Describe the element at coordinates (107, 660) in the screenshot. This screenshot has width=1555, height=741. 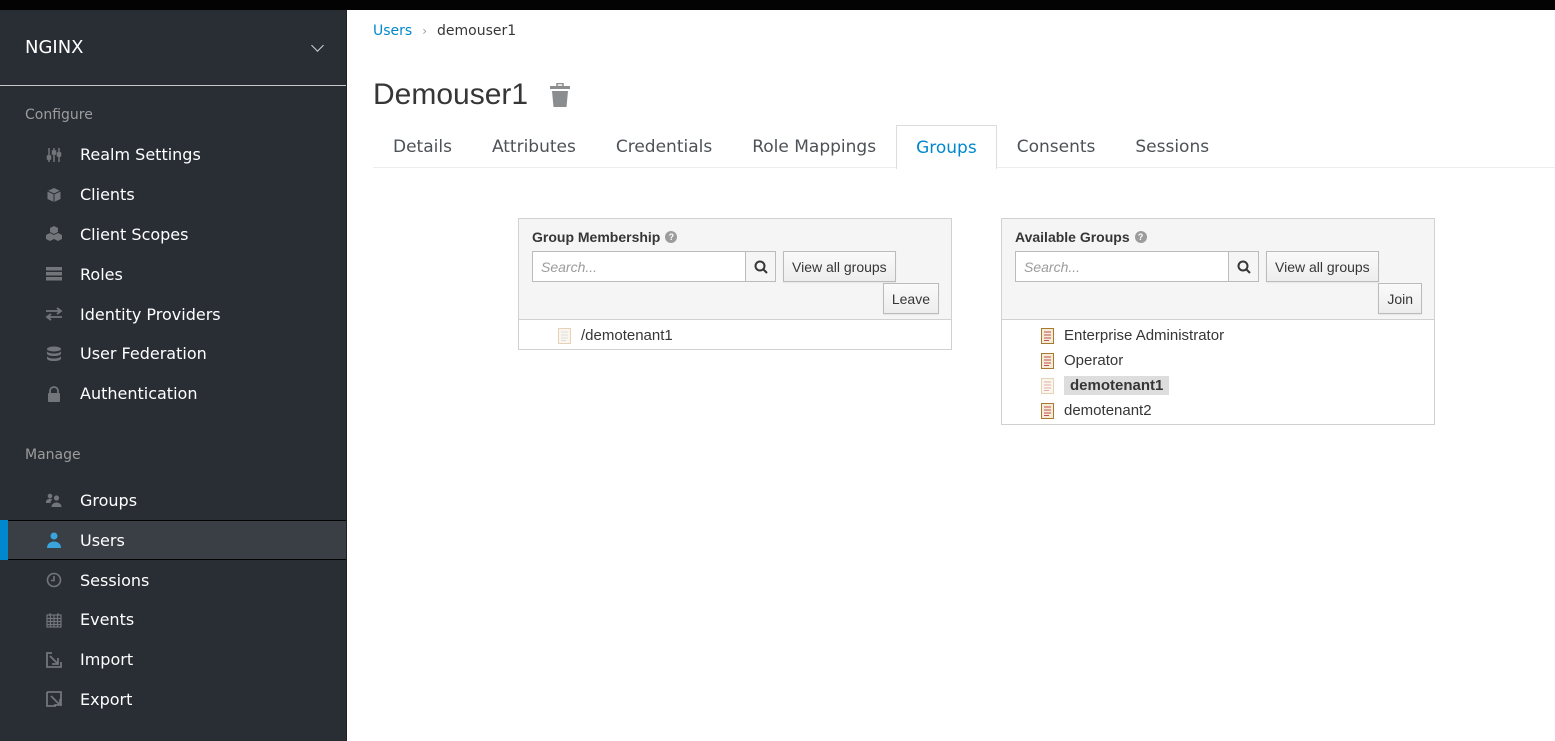
I see `sidebar-item-label: Import` at that location.